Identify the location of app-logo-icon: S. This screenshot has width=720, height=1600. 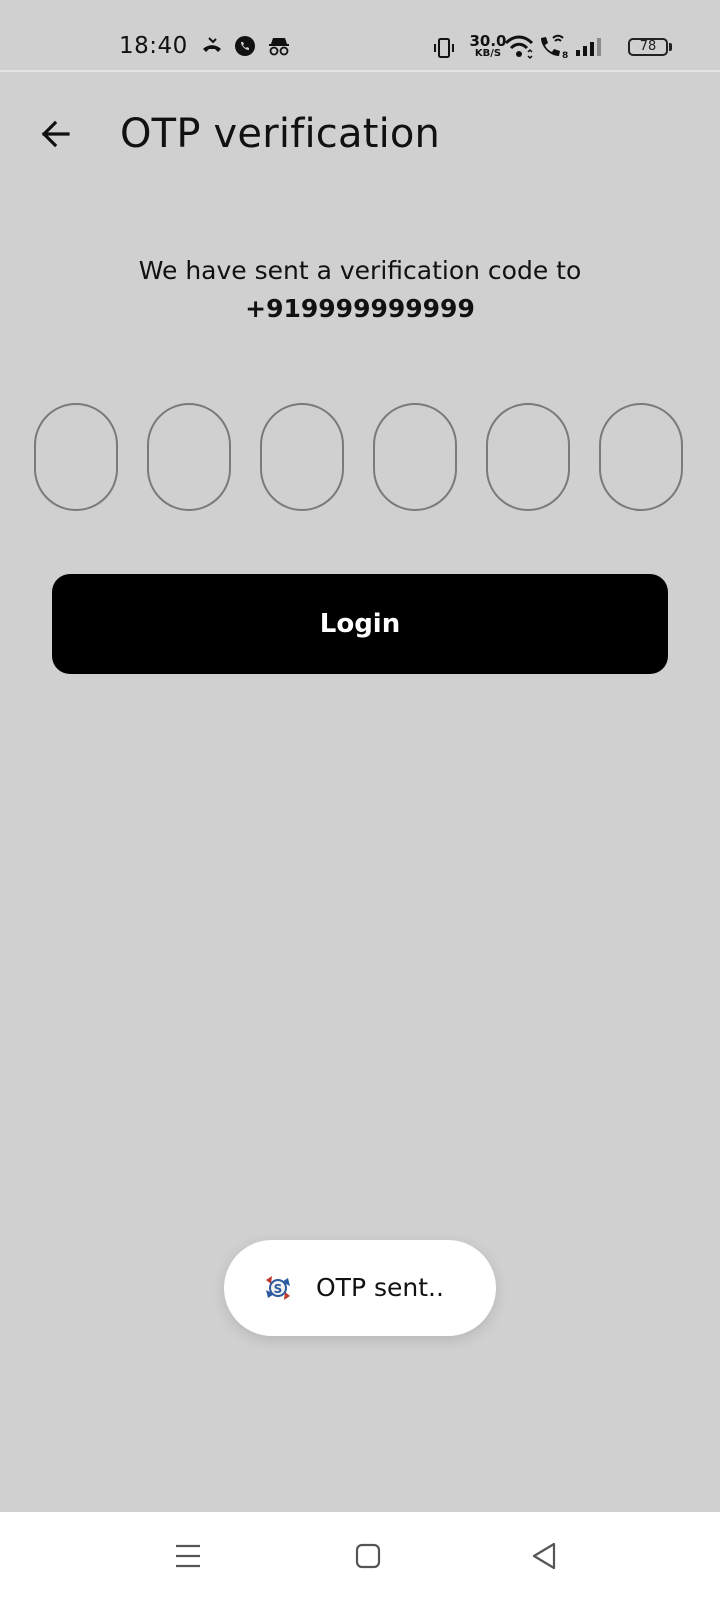
(278, 1288).